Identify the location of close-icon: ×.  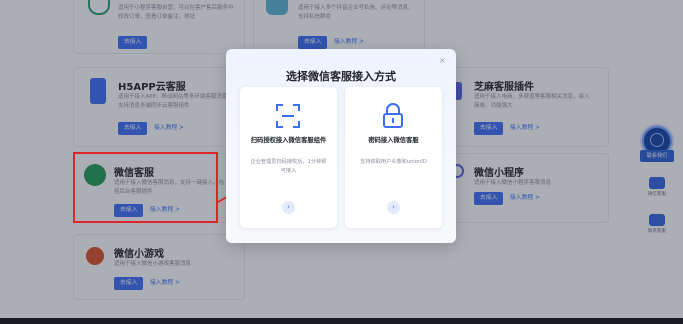
(442, 60).